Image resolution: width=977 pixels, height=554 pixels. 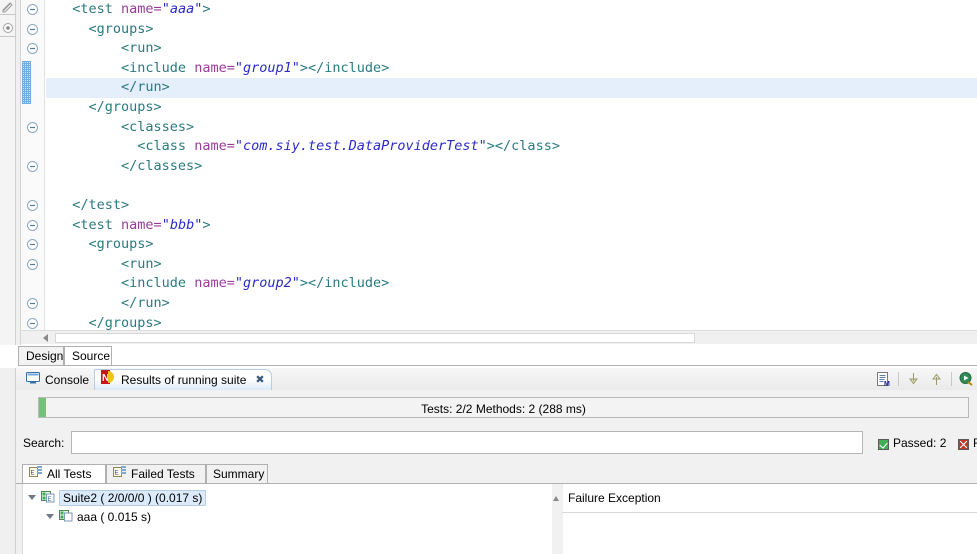 What do you see at coordinates (259, 380) in the screenshot?
I see `close-icon: ✖` at bounding box center [259, 380].